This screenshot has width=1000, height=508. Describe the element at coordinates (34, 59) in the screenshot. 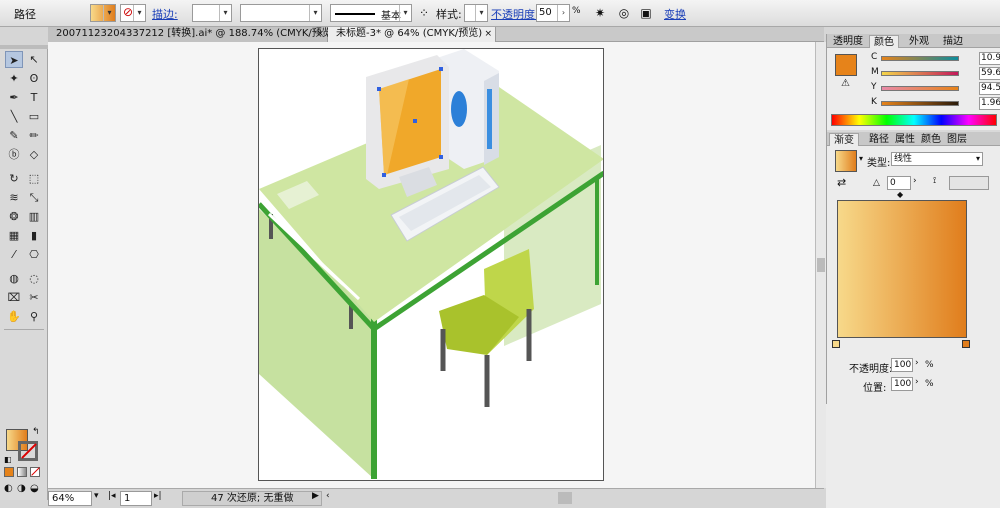

I see `tool-direct-select-icon: ↖` at that location.